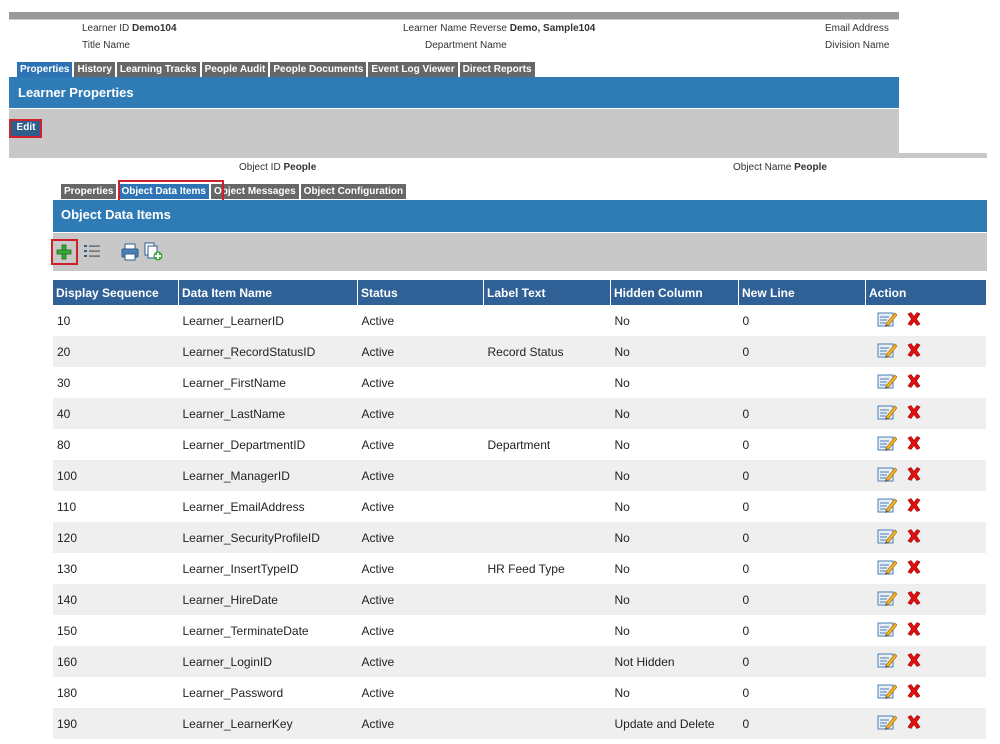 The height and width of the screenshot is (744, 1000). Describe the element at coordinates (235, 69) in the screenshot. I see `tab-people-audit: People Audit` at that location.